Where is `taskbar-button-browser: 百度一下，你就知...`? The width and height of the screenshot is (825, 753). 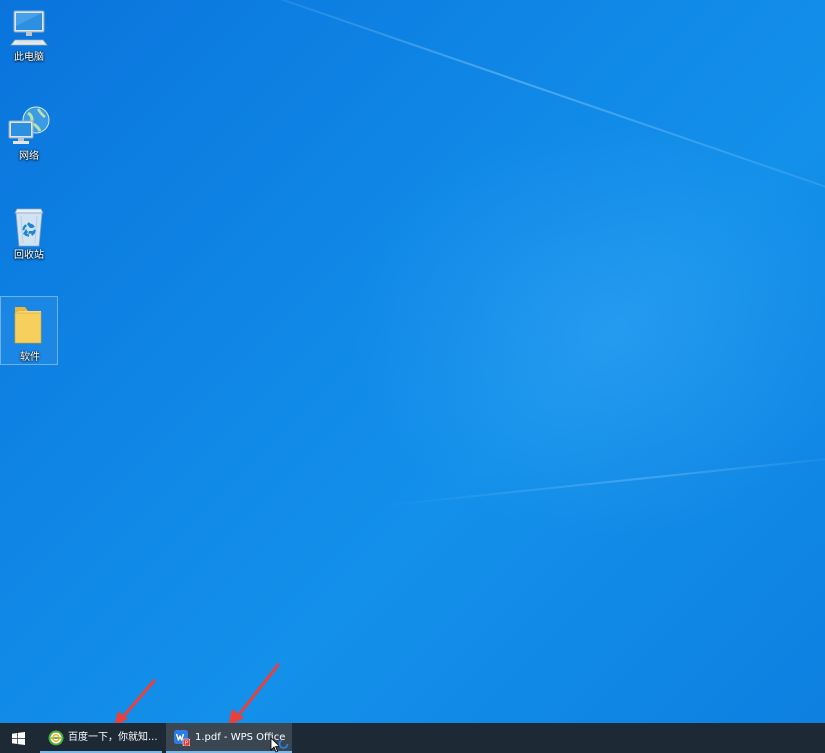
taskbar-button-browser: 百度一下，你就知... is located at coordinates (101, 738).